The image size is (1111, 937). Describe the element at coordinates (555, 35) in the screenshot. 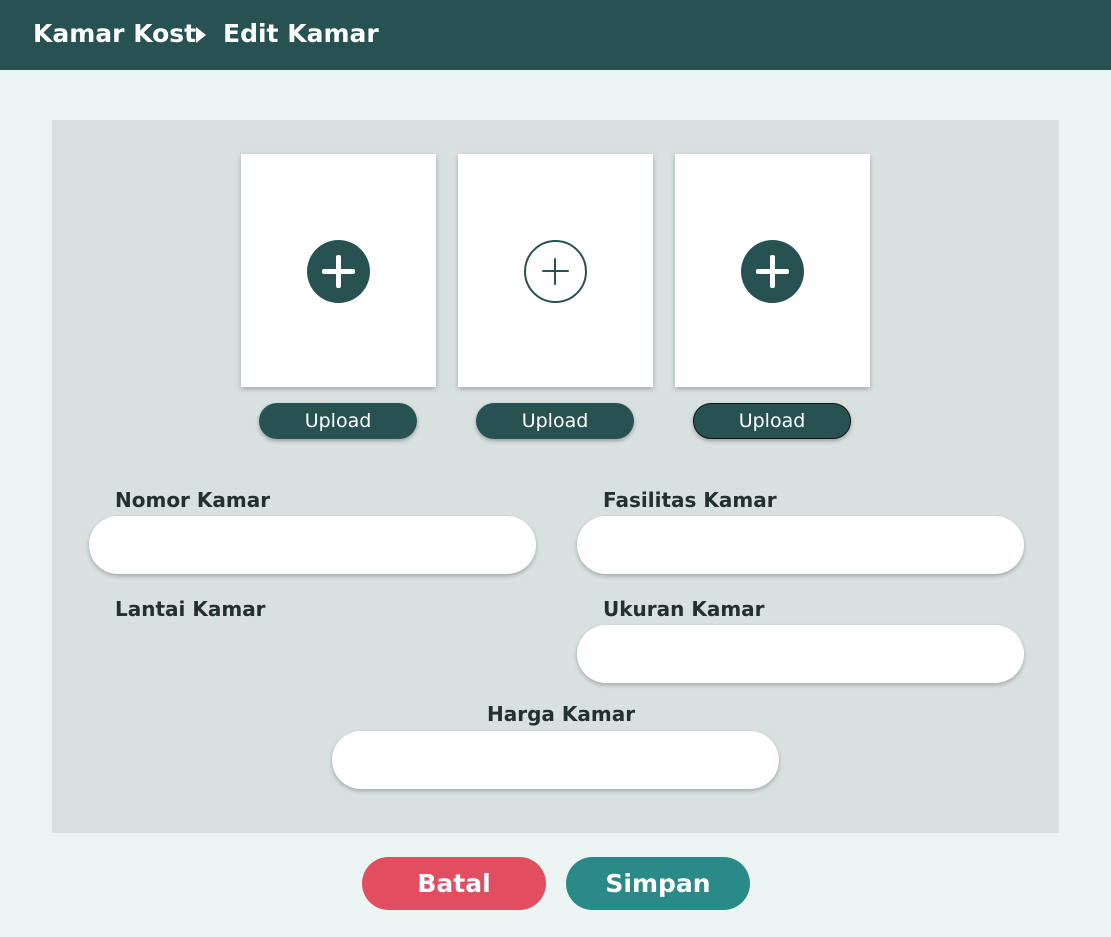

I see `header-bar: Kamar Kost Edit Kamar` at that location.